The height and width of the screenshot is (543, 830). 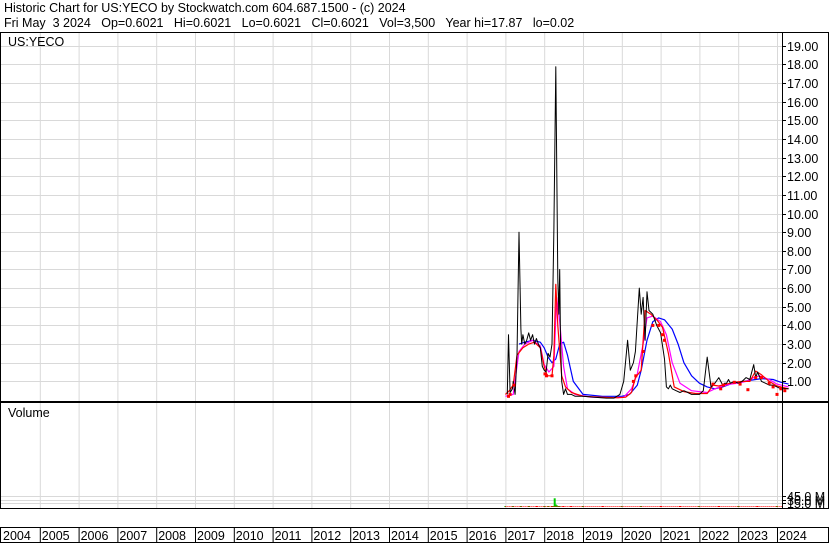 What do you see at coordinates (288, 536) in the screenshot?
I see `x-tick-label: 2011` at bounding box center [288, 536].